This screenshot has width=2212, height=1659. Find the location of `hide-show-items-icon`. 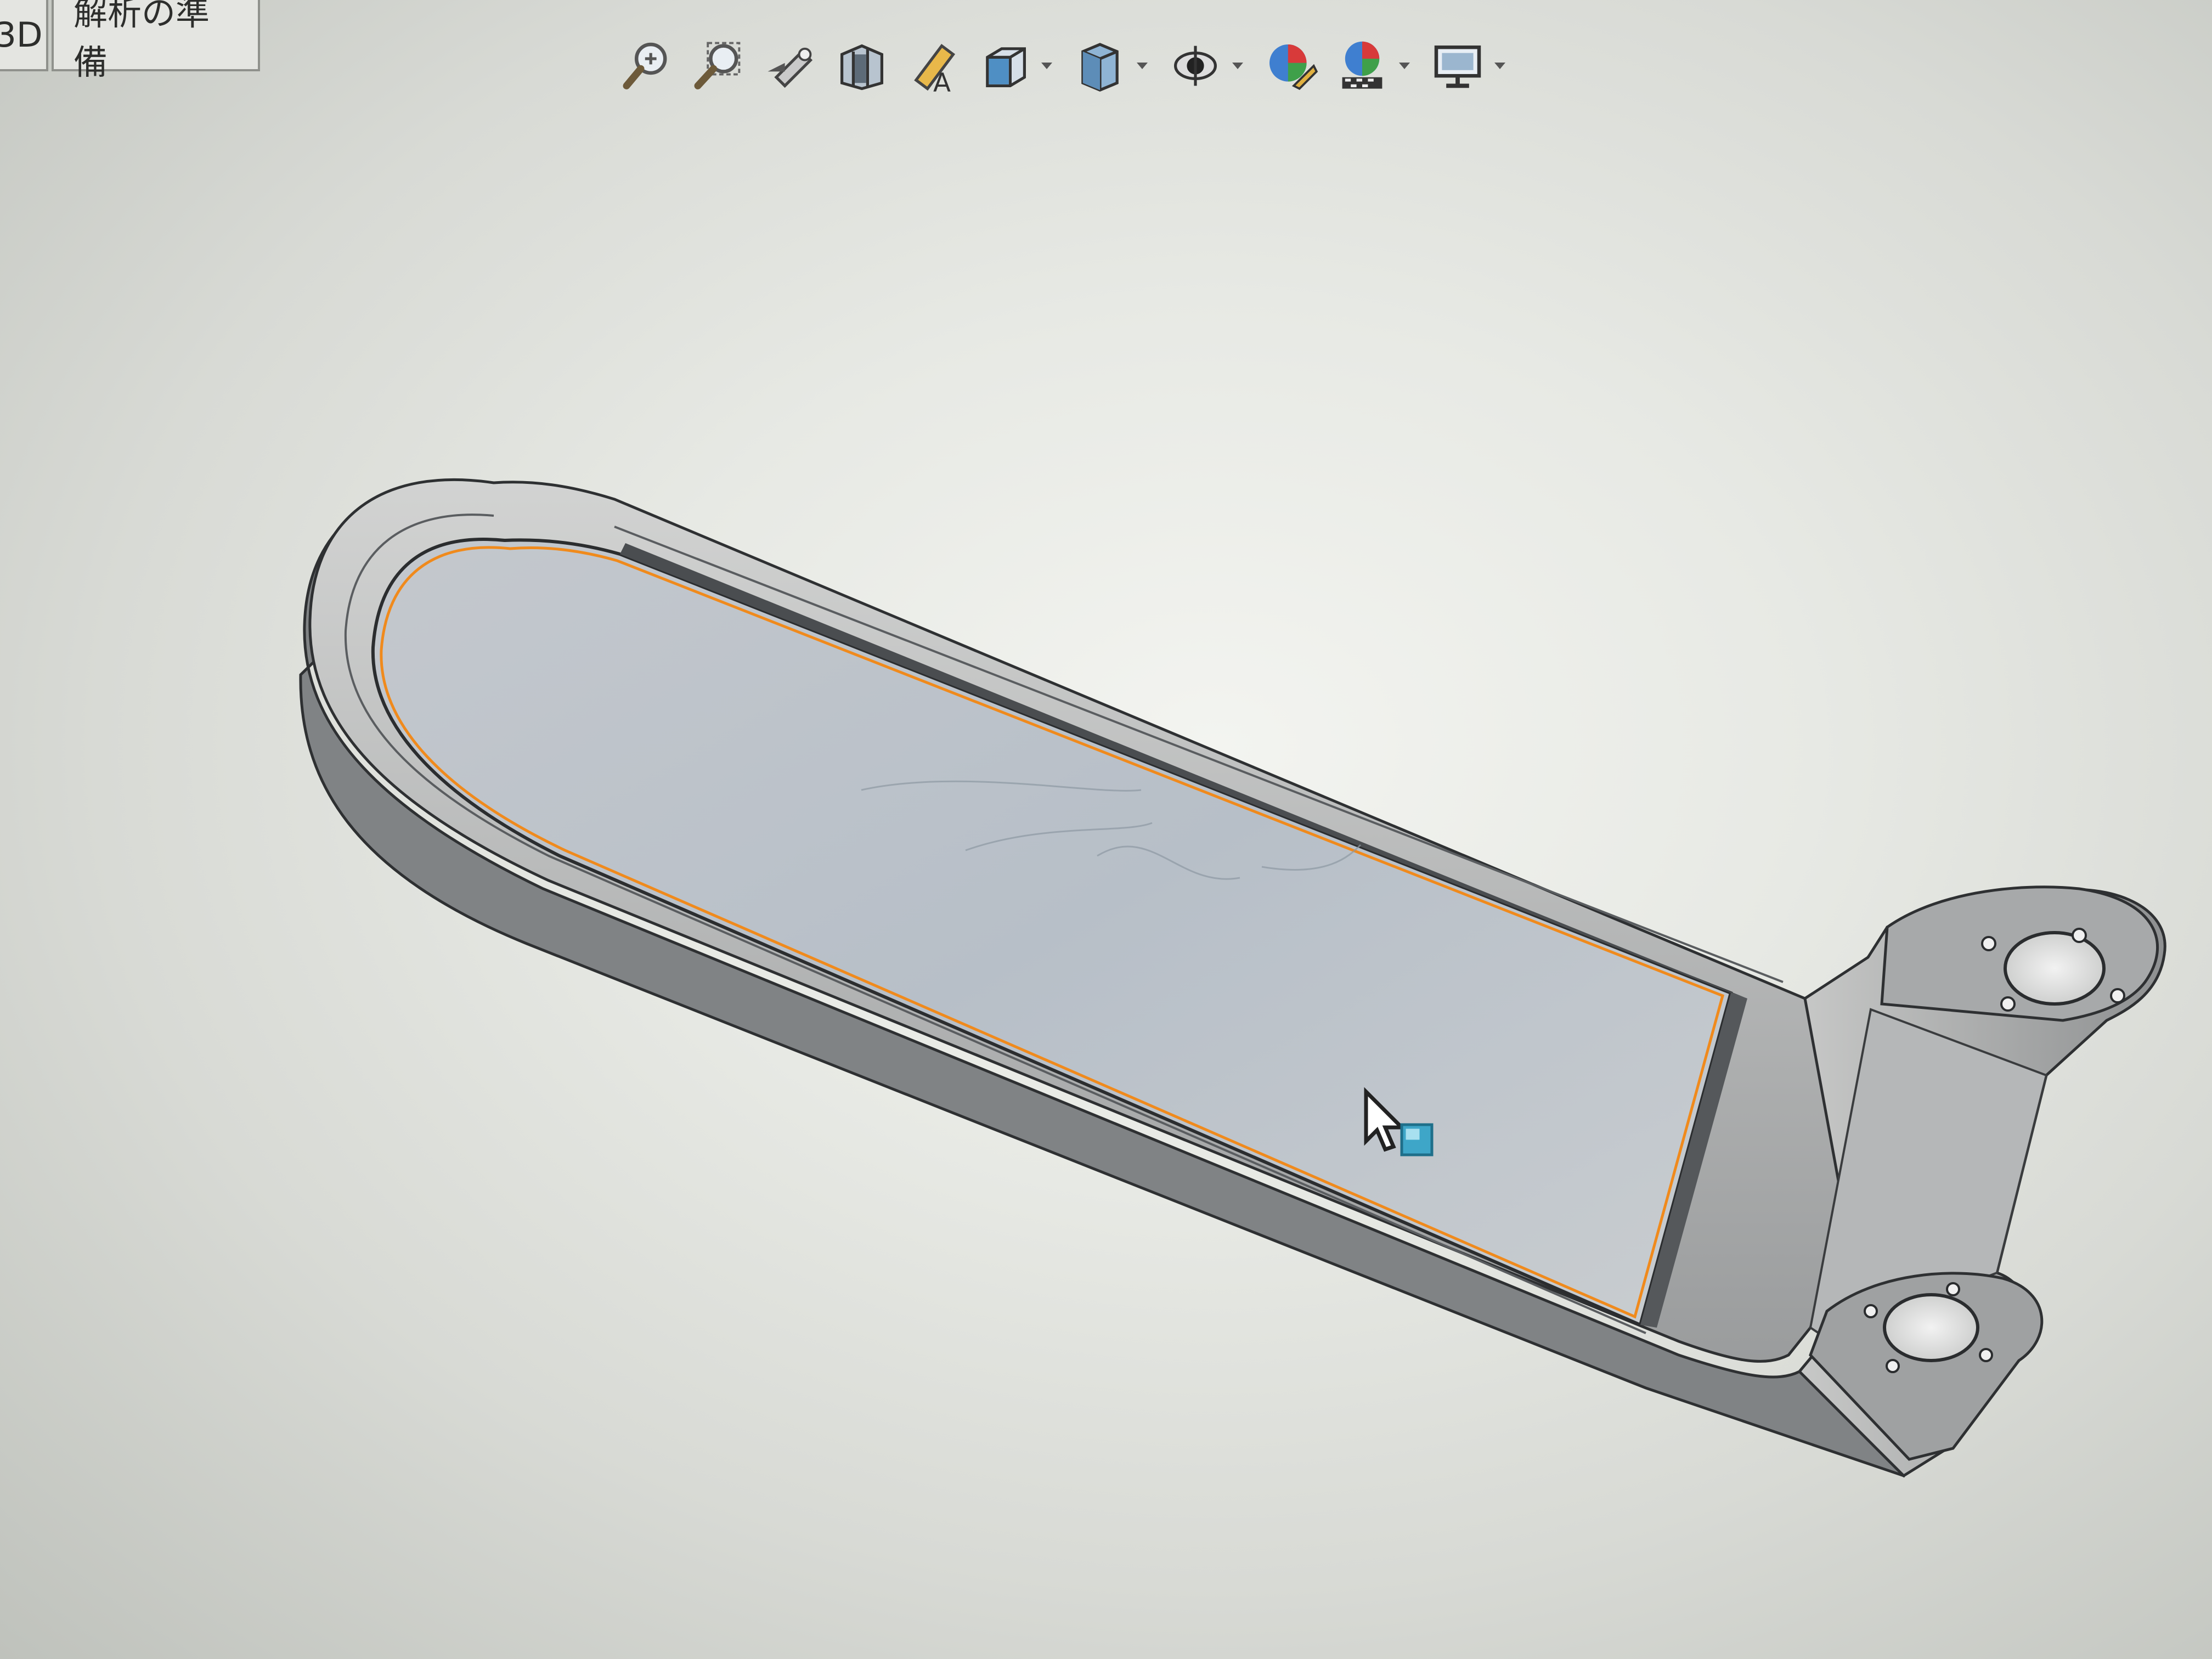

hide-show-items-icon is located at coordinates (1195, 66).